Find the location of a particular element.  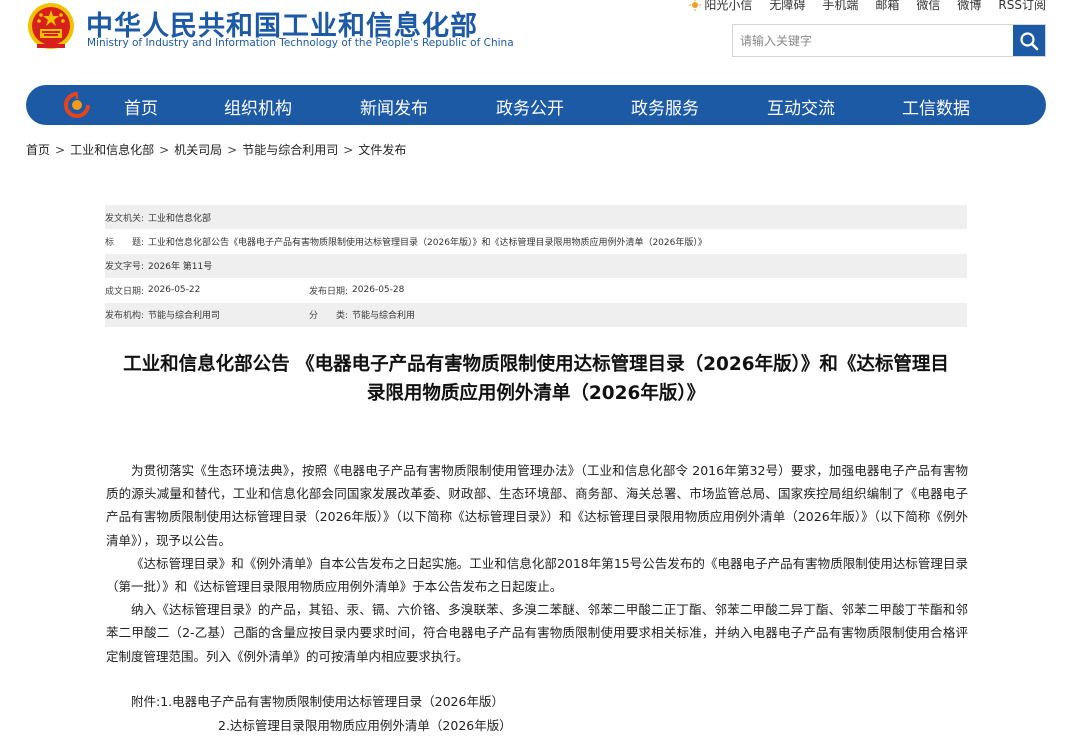

top-link-accessibility: 无障碍 is located at coordinates (787, 6).